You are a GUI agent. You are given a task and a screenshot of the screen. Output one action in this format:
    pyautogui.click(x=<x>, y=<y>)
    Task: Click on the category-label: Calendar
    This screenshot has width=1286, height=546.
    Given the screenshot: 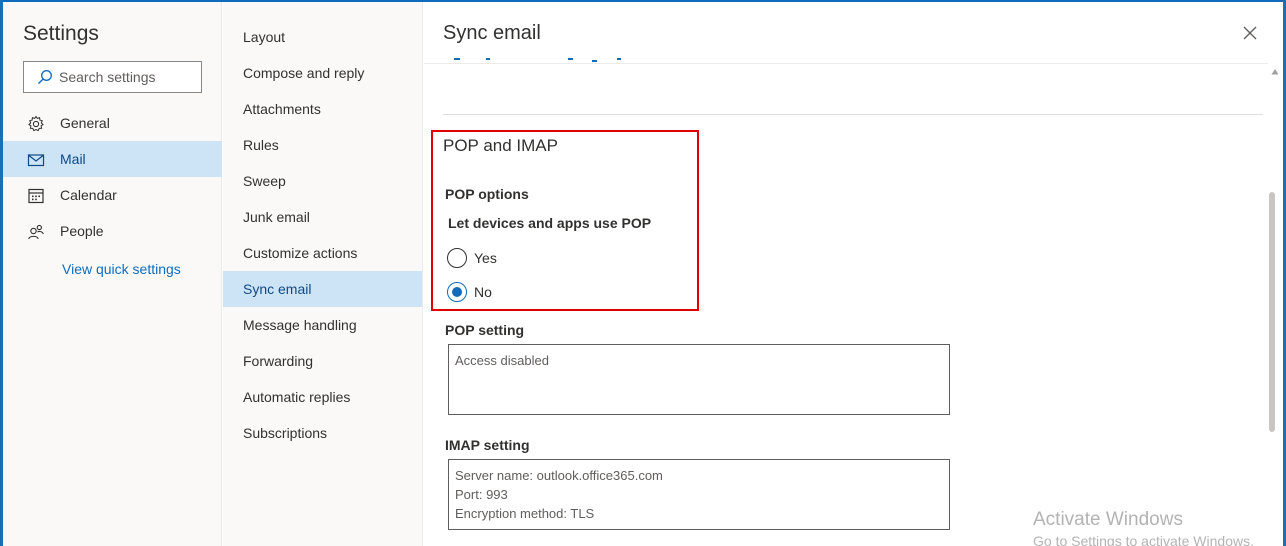 What is the action you would take?
    pyautogui.click(x=88, y=195)
    